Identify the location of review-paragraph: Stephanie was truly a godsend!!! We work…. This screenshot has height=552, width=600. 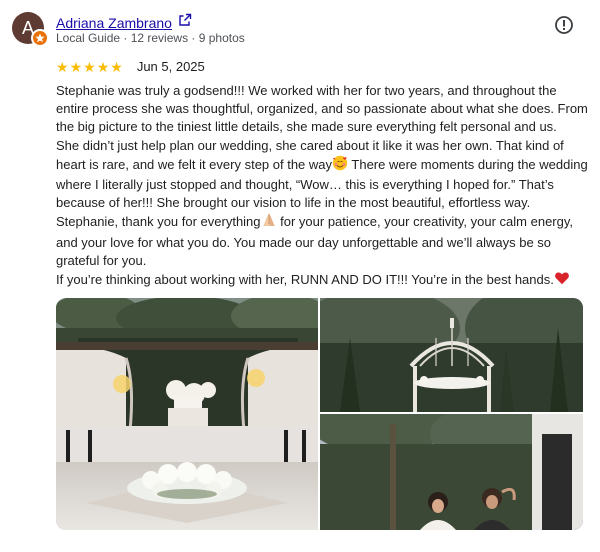
(322, 109).